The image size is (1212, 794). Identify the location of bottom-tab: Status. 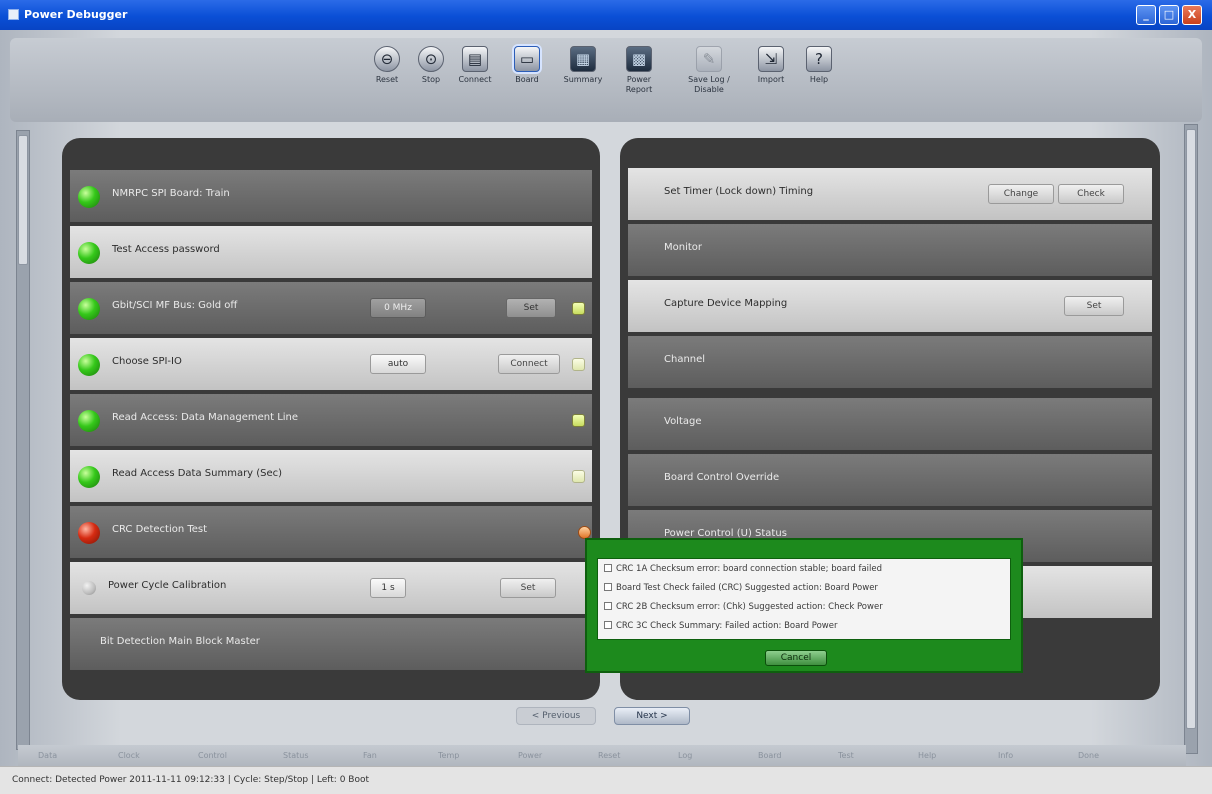
(296, 755).